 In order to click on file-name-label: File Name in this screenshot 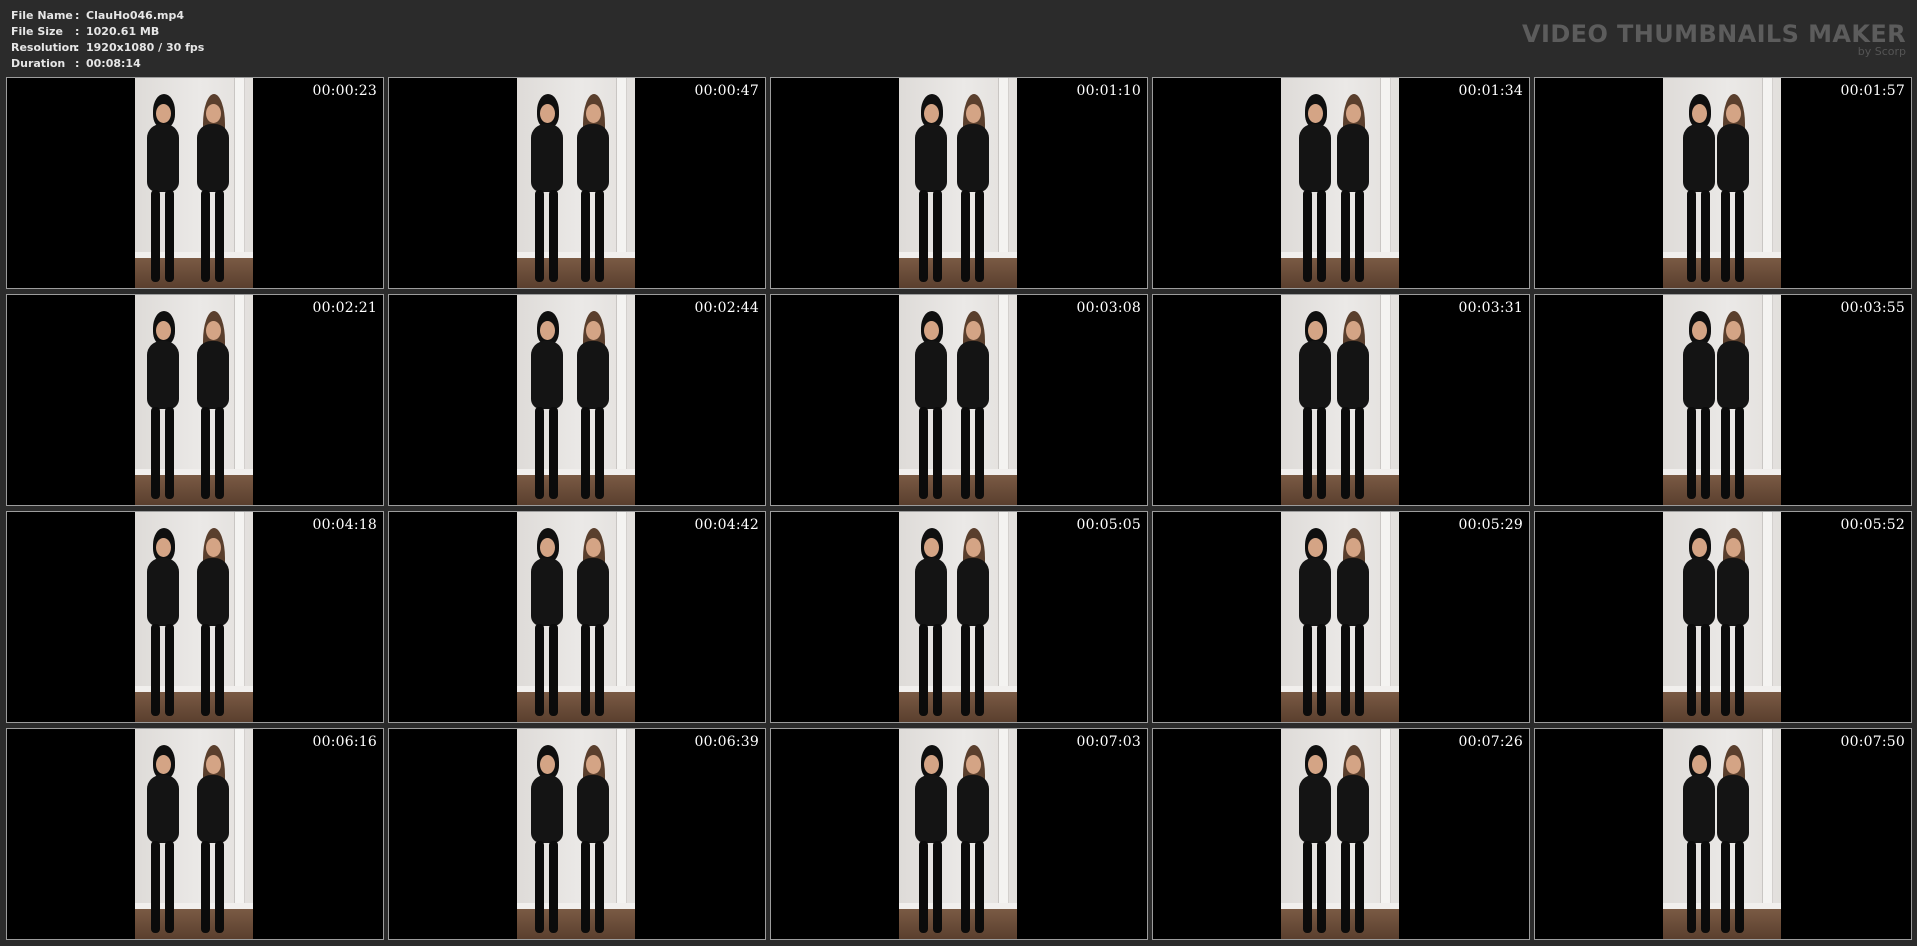, I will do `click(42, 15)`.